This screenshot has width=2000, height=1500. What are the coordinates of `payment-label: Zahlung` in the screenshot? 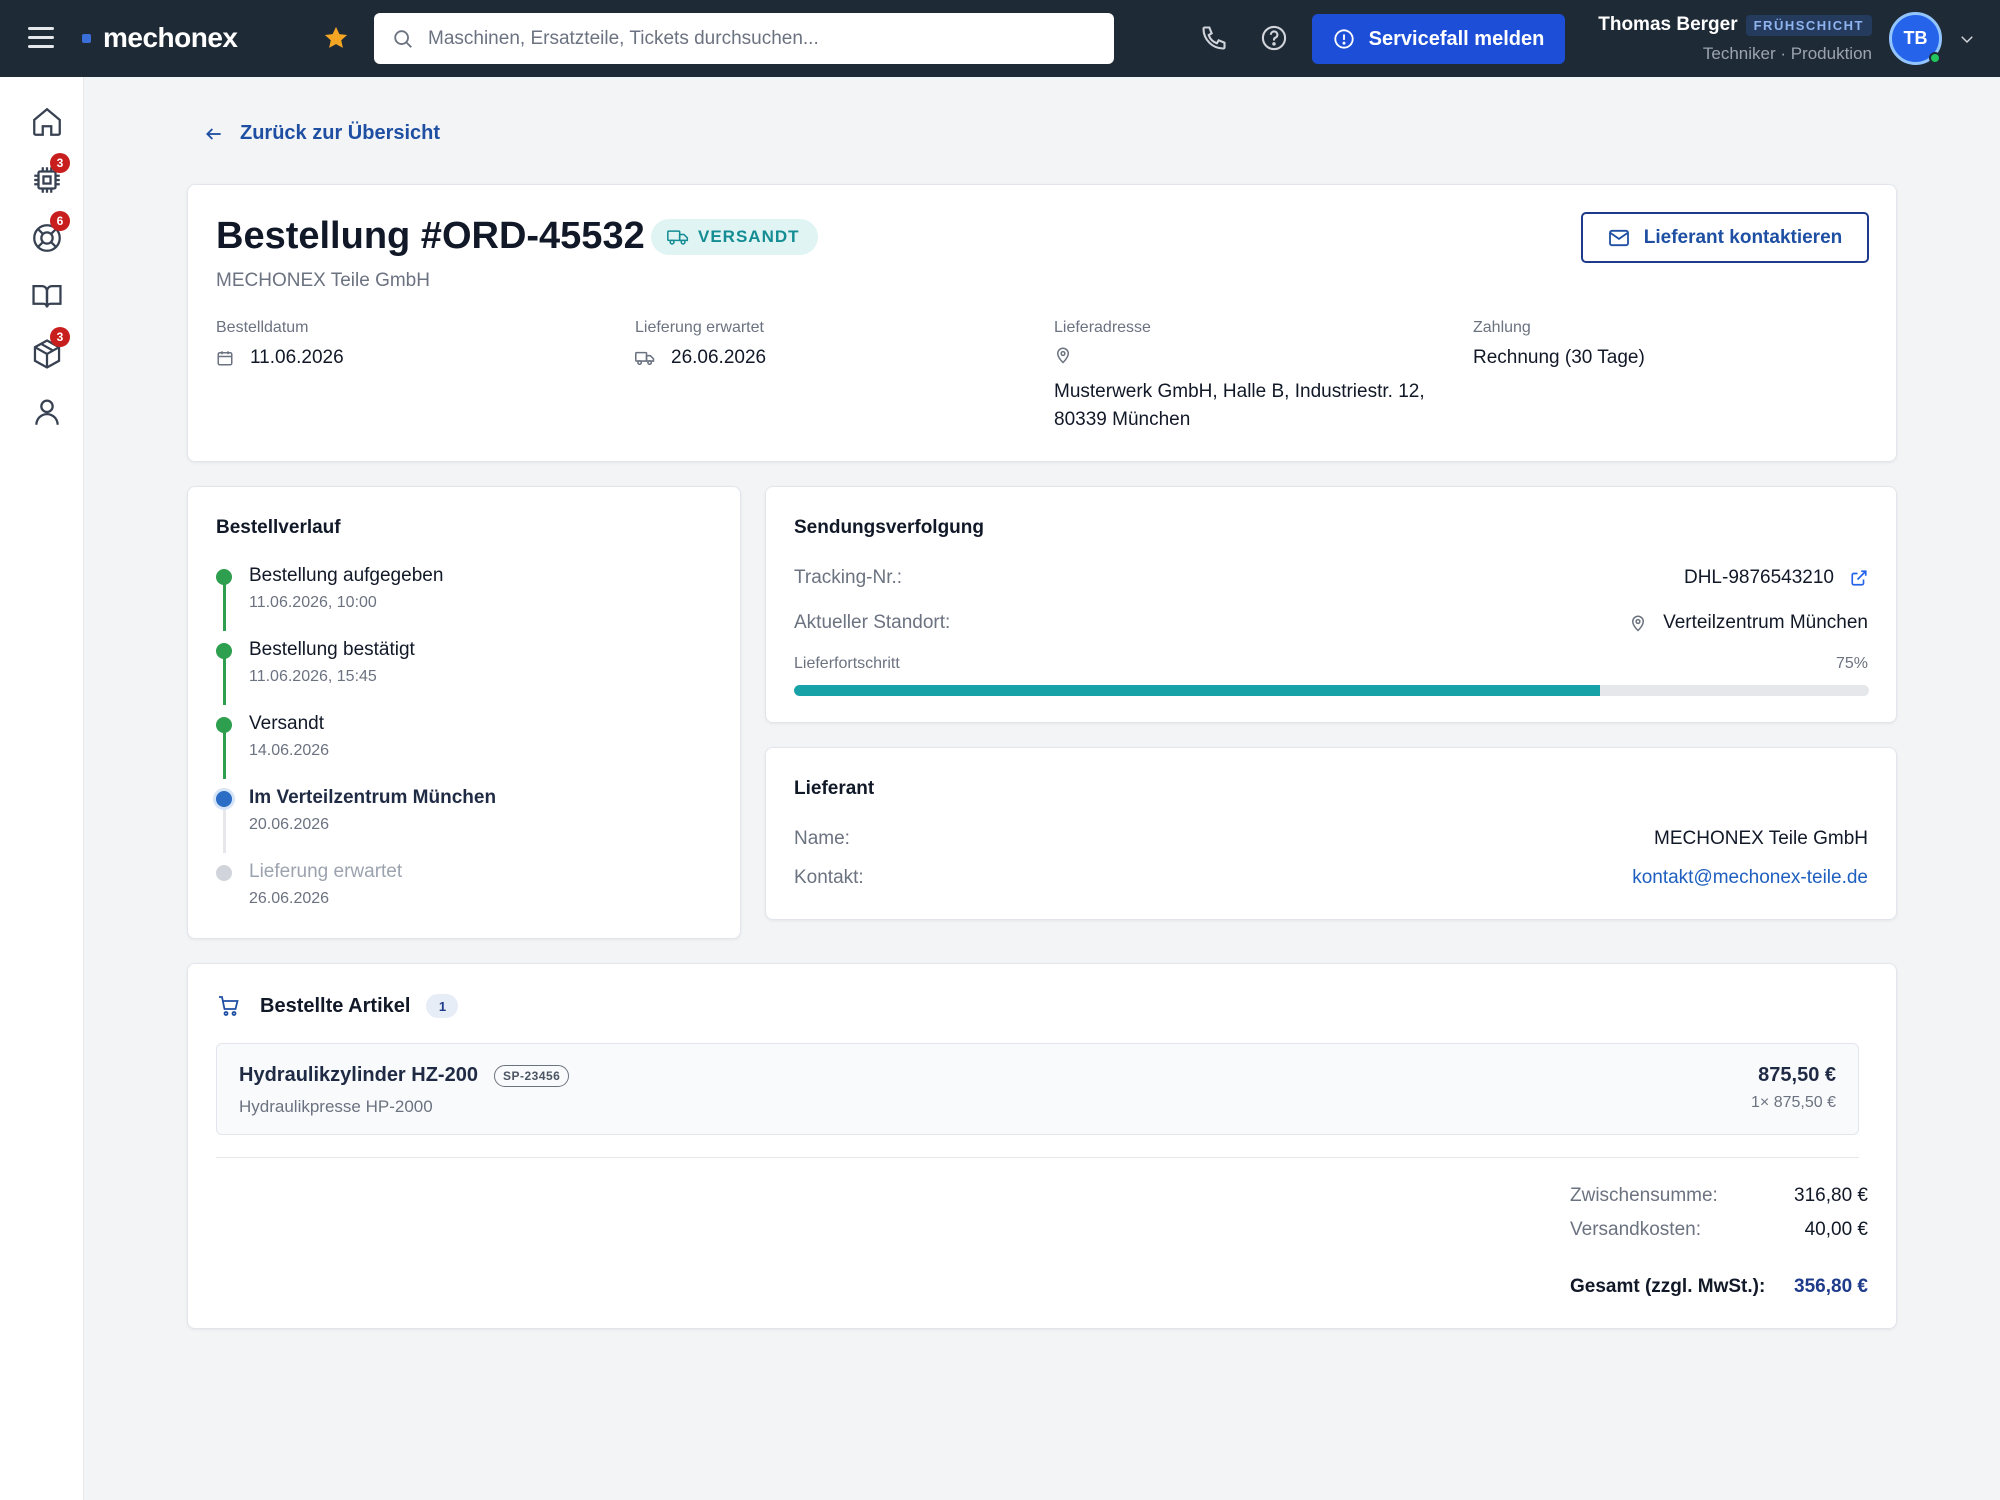 It's located at (1502, 327).